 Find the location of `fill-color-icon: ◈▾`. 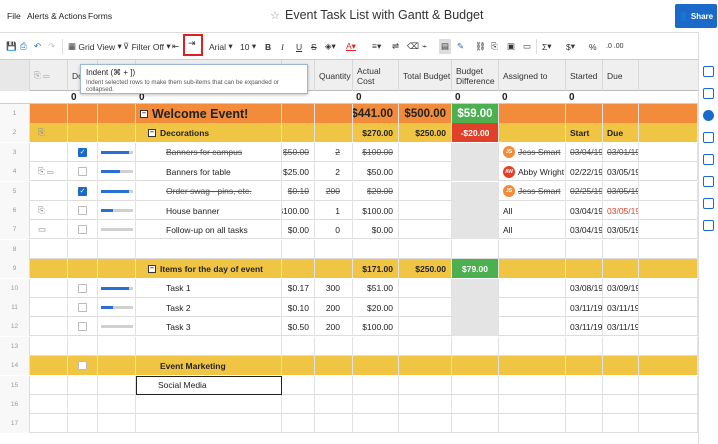

fill-color-icon: ◈▾ is located at coordinates (330, 46).